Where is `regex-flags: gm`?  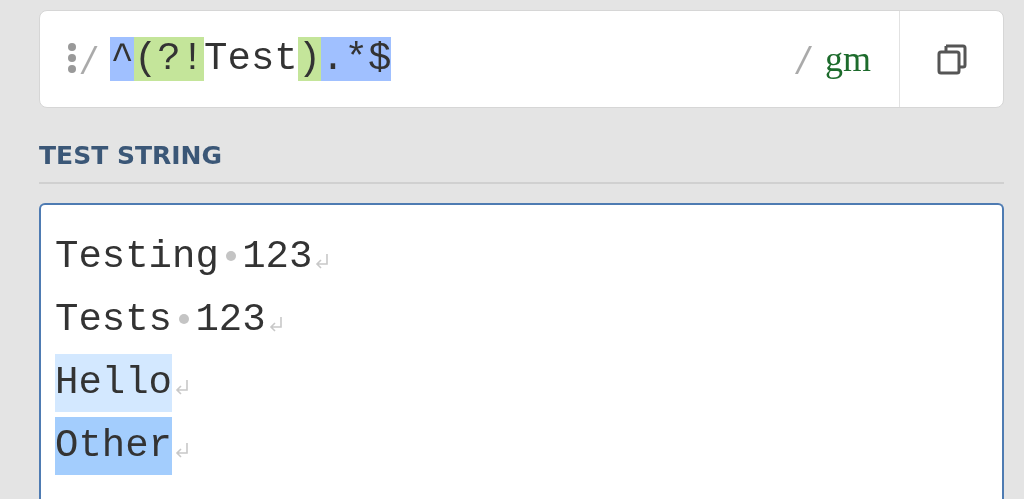
regex-flags: gm is located at coordinates (848, 59).